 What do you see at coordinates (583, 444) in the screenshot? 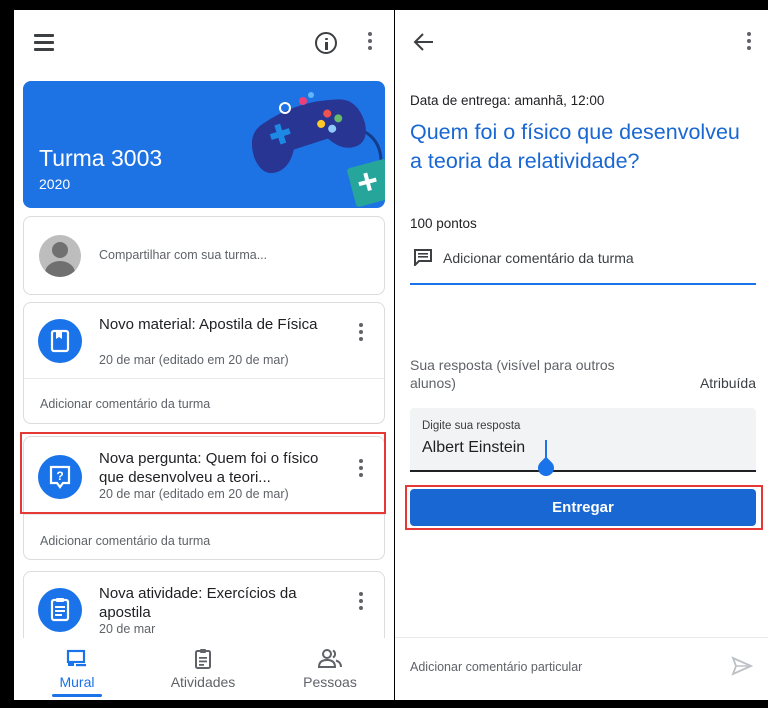
I see `answer-input: Digite sua resposta Albert Einstein` at bounding box center [583, 444].